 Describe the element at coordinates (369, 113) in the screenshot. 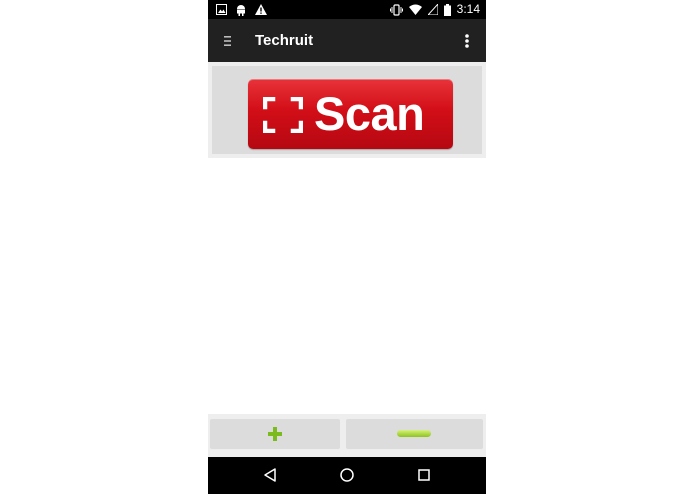

I see `scan-label: Scan` at that location.